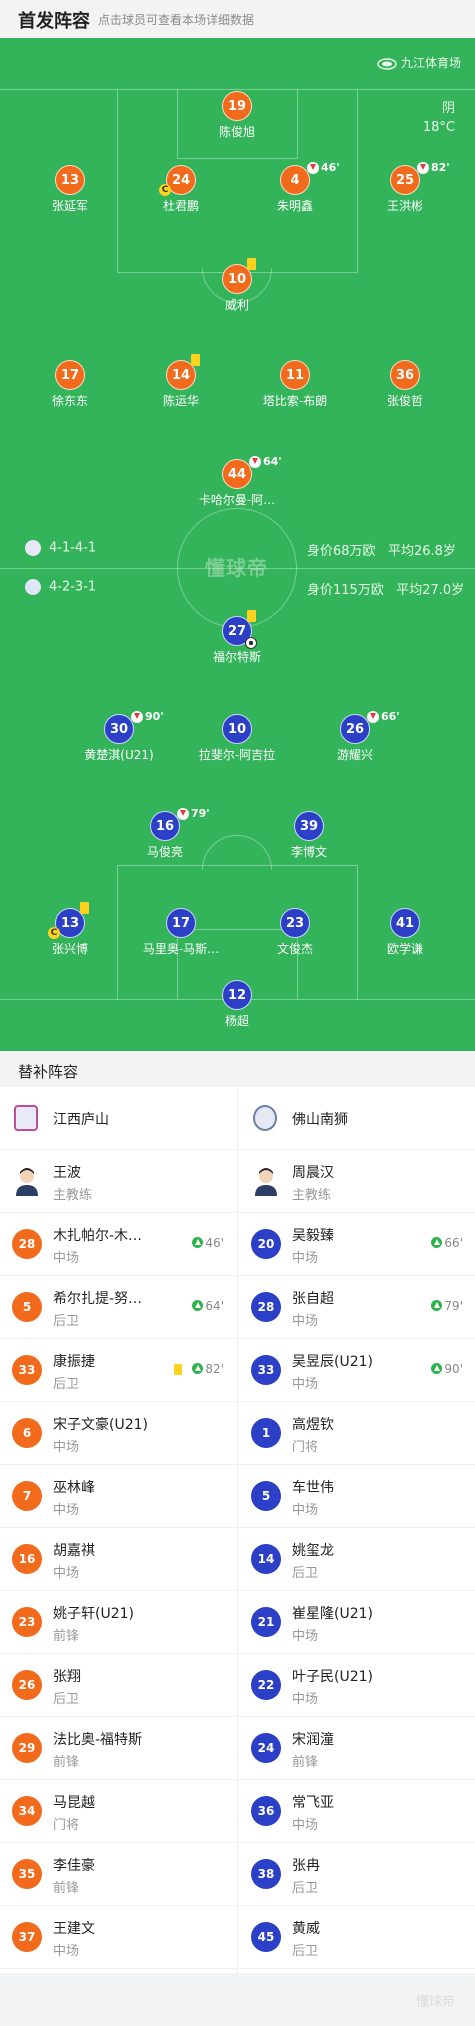  Describe the element at coordinates (405, 384) in the screenshot. I see `home-player: 36 张俊哲` at that location.